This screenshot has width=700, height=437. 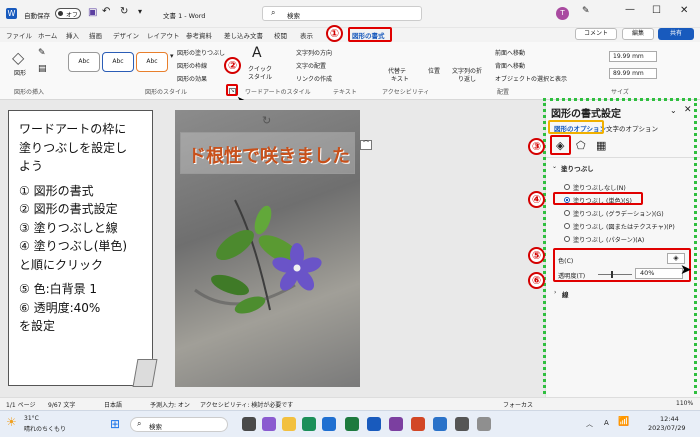 What do you see at coordinates (630, 9) in the screenshot?
I see `minimize-icon: —` at bounding box center [630, 9].